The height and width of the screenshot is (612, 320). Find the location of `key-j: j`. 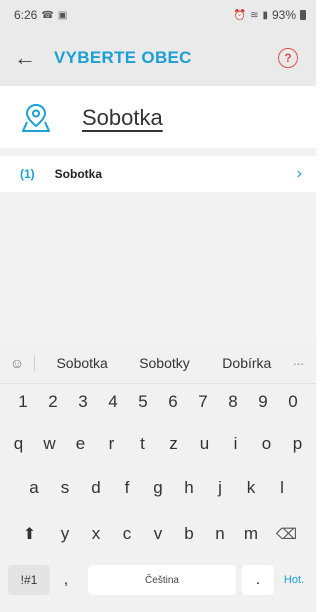

key-j: j is located at coordinates (220, 488).